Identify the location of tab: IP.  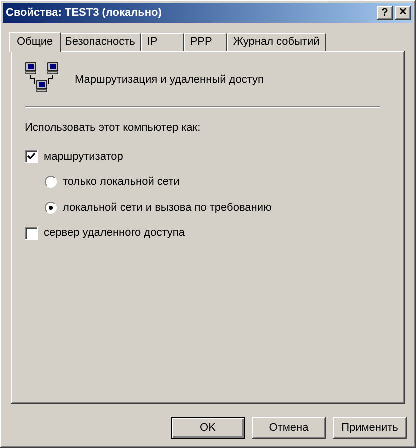
(162, 42).